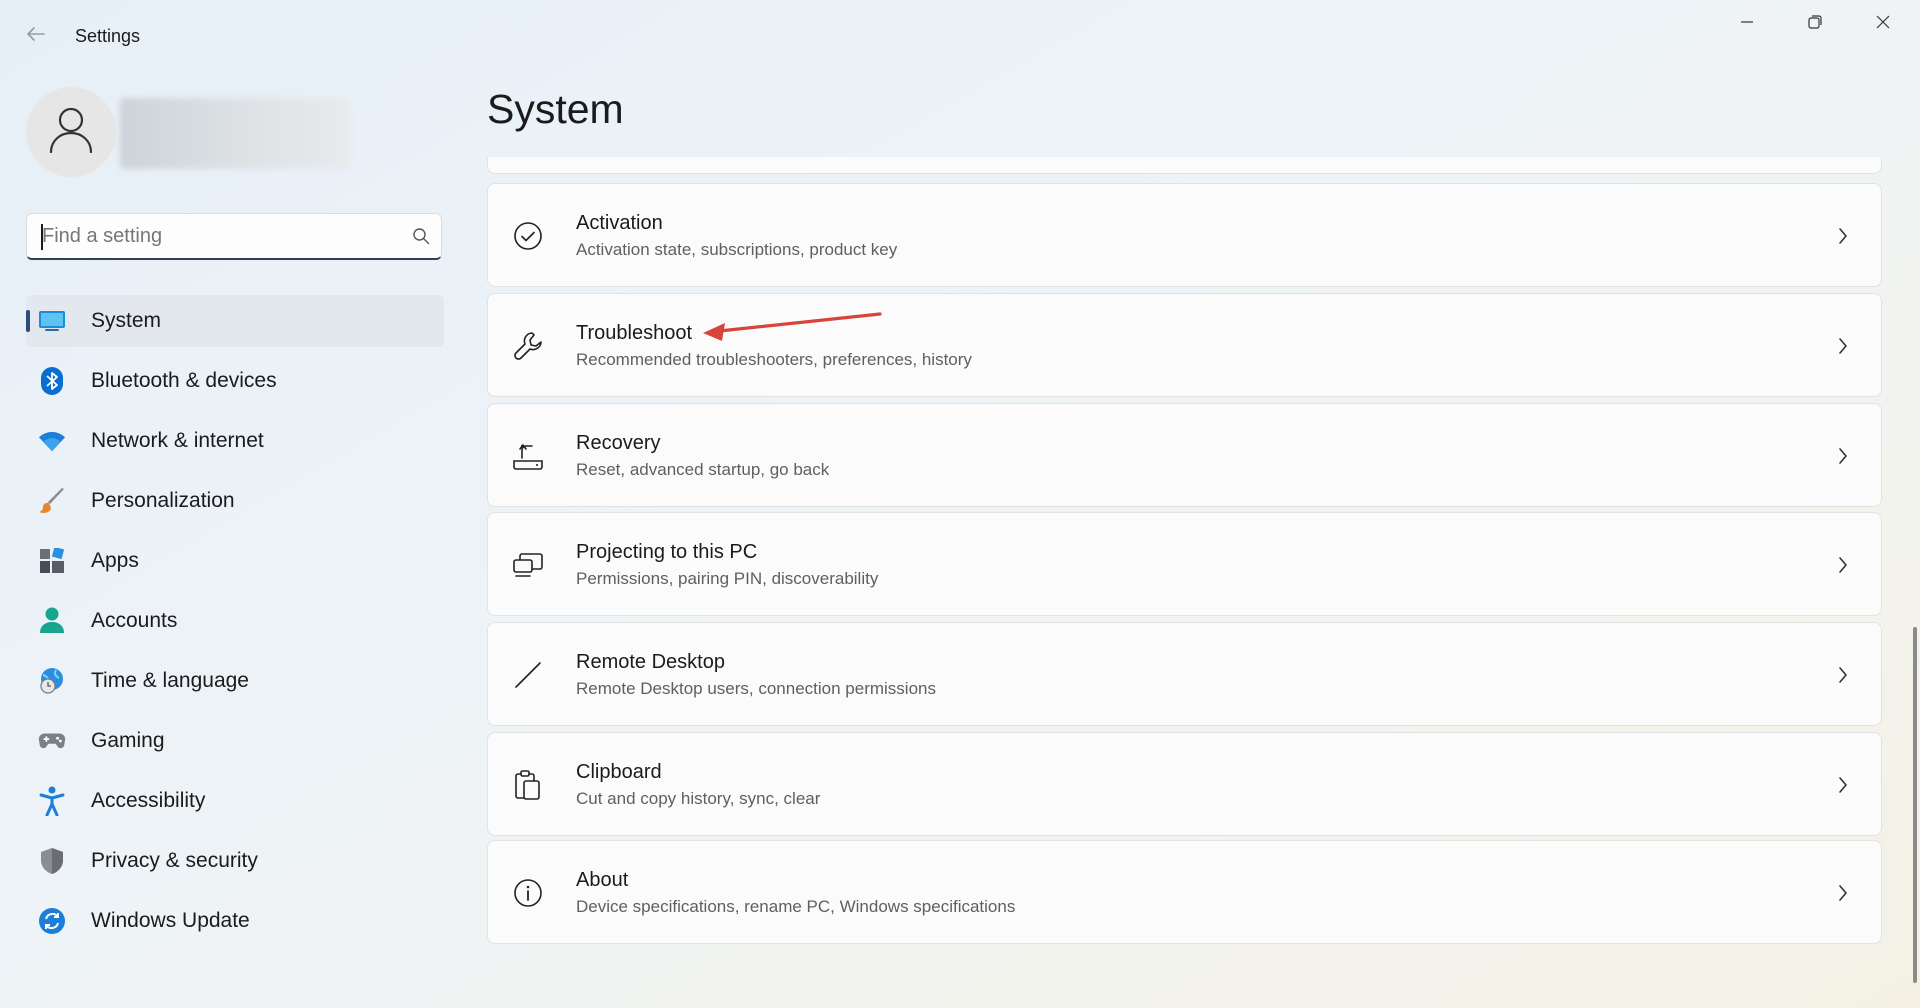  What do you see at coordinates (108, 36) in the screenshot?
I see `app-title: Settings` at bounding box center [108, 36].